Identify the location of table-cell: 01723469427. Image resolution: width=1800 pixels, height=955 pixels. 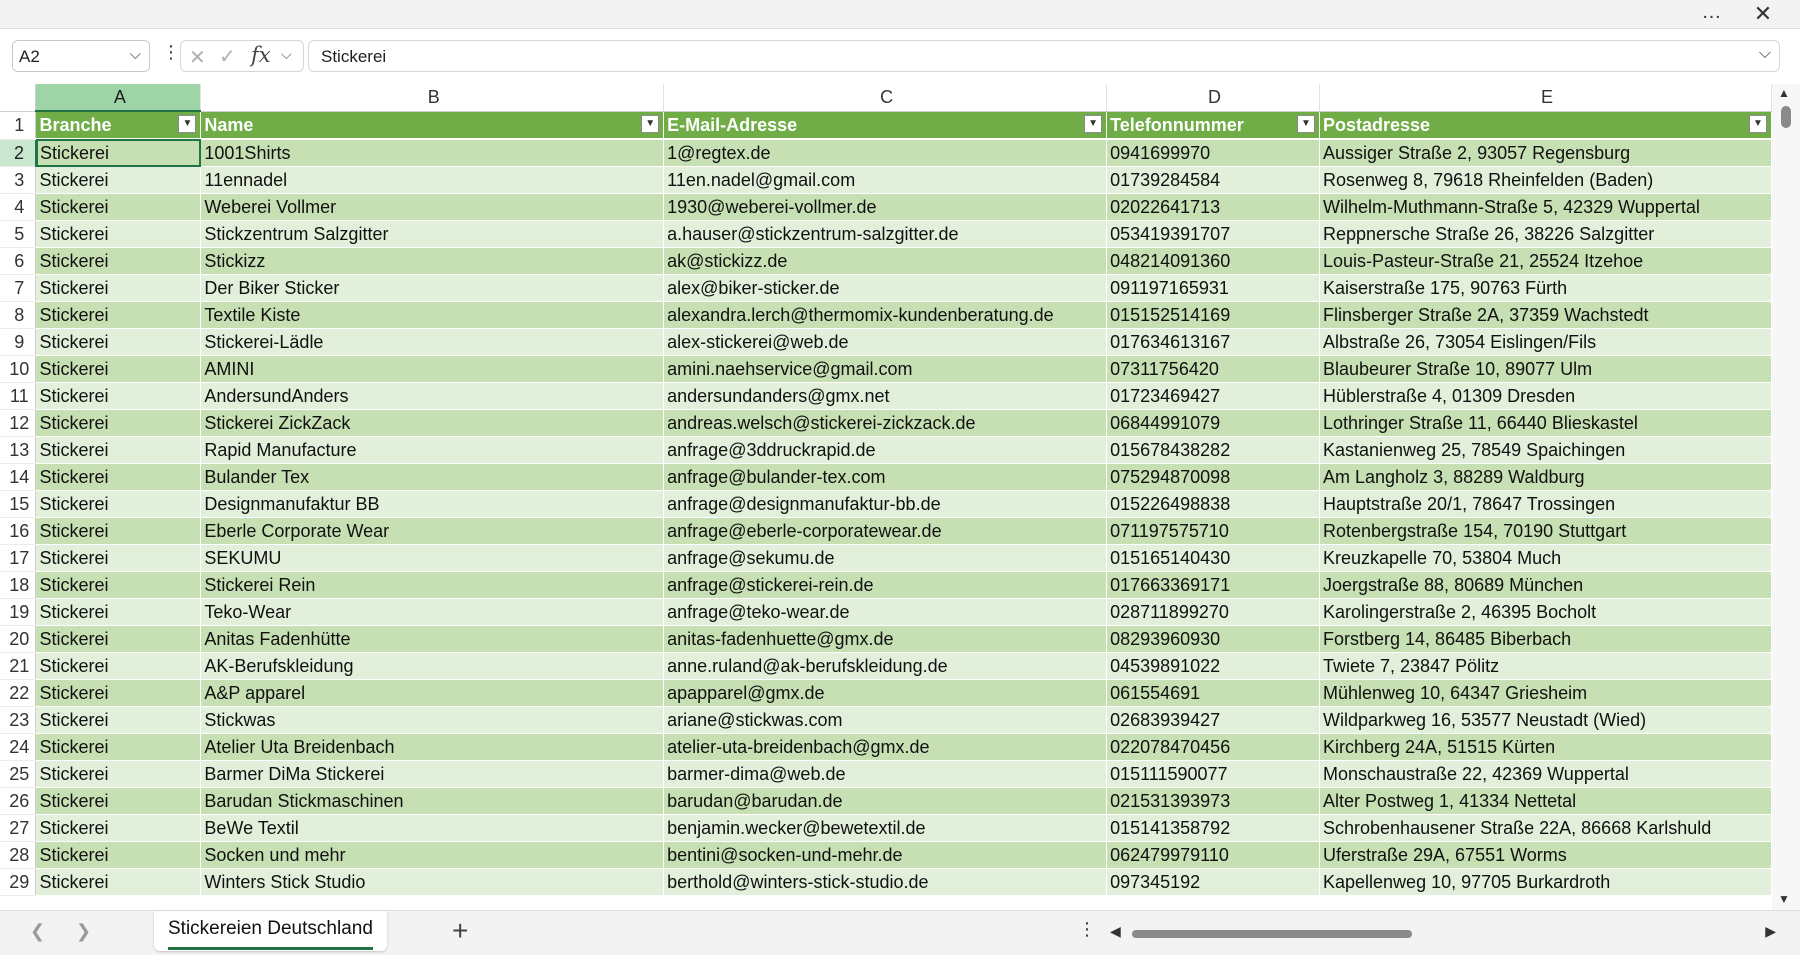
(1213, 396).